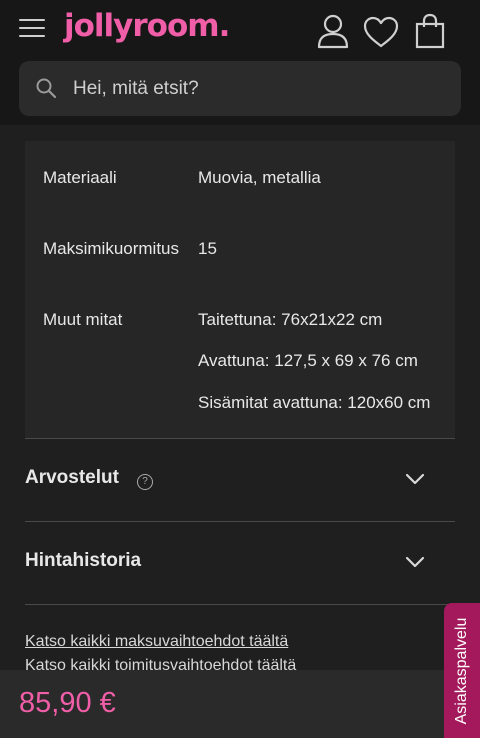 The image size is (480, 738). What do you see at coordinates (333, 31) in the screenshot?
I see `user-icon` at bounding box center [333, 31].